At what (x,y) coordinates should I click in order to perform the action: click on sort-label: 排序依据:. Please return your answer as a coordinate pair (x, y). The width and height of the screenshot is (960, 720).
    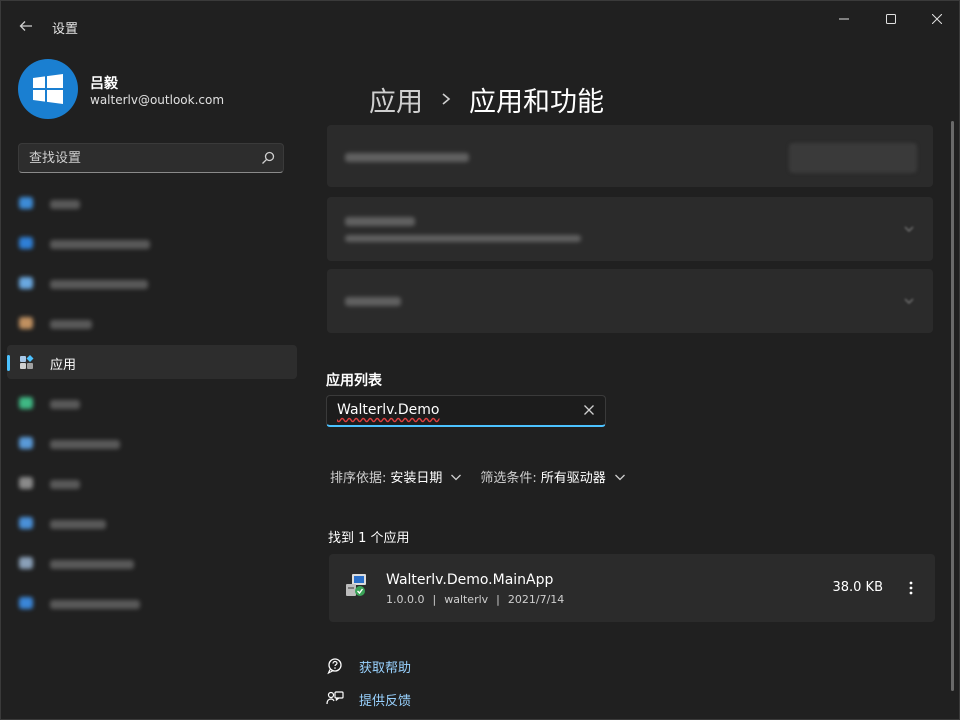
    Looking at the image, I should click on (358, 478).